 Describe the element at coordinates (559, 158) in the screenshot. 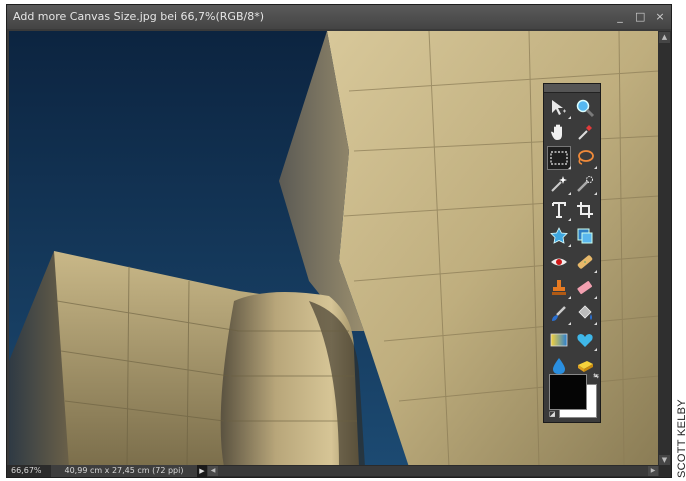

I see `rectangular-marquee-tool-icon` at that location.